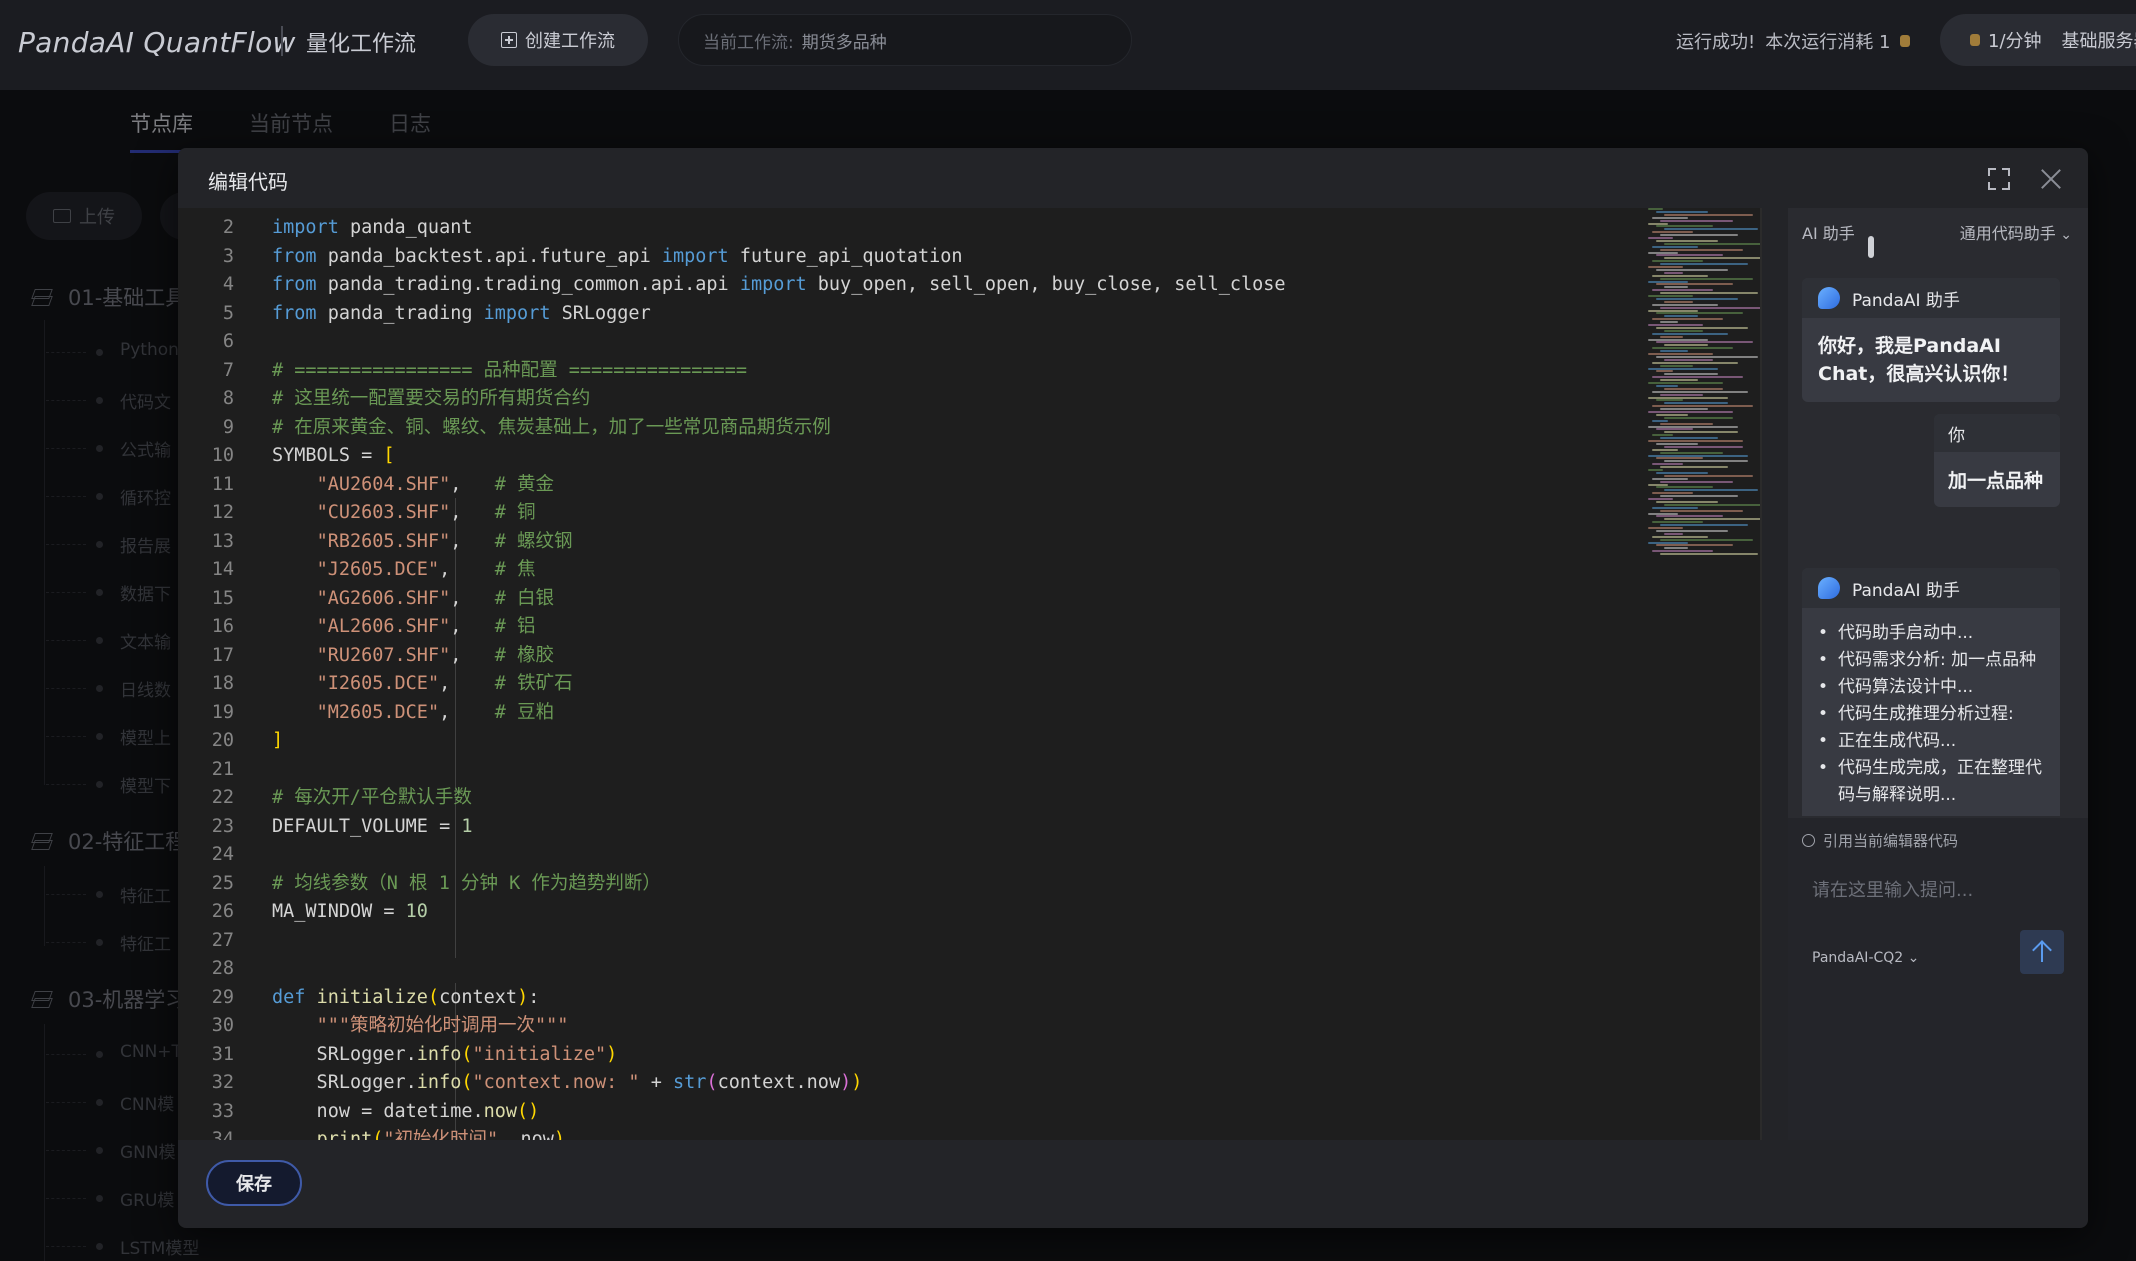 The width and height of the screenshot is (2136, 1261). I want to click on create-workflow-button: 创建工作流, so click(558, 40).